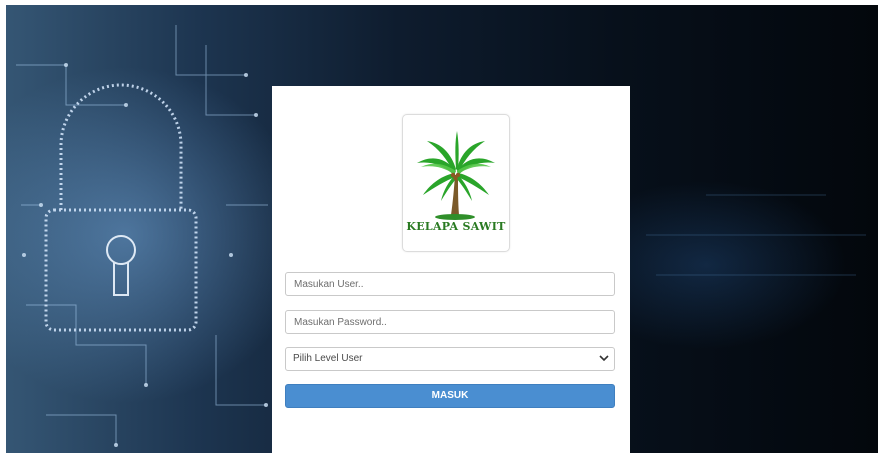 The image size is (882, 457). What do you see at coordinates (450, 396) in the screenshot?
I see `masuk-button: MASUK` at bounding box center [450, 396].